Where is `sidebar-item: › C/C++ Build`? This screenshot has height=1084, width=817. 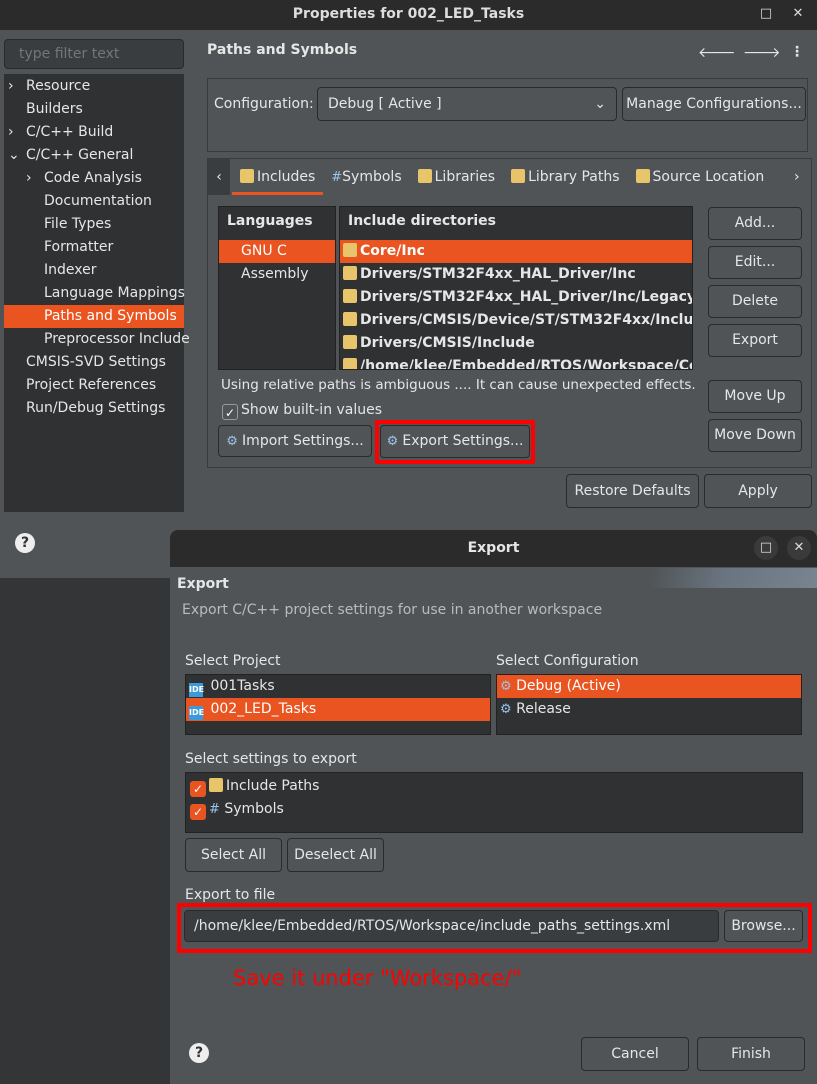 sidebar-item: › C/C++ Build is located at coordinates (94, 132).